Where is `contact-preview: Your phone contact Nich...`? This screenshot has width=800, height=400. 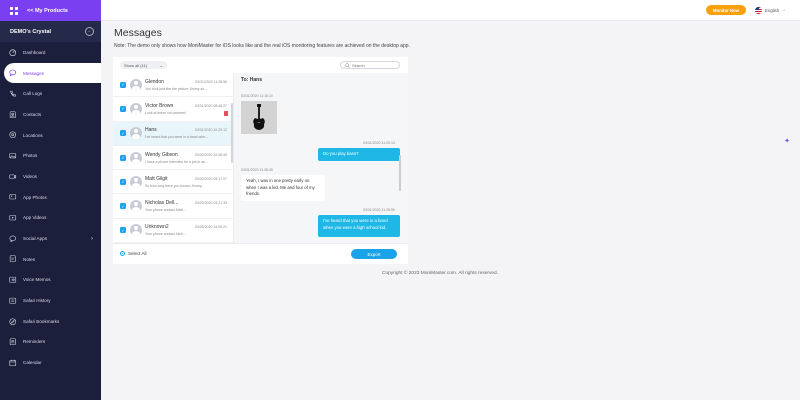 contact-preview: Your phone contact Nich... is located at coordinates (165, 234).